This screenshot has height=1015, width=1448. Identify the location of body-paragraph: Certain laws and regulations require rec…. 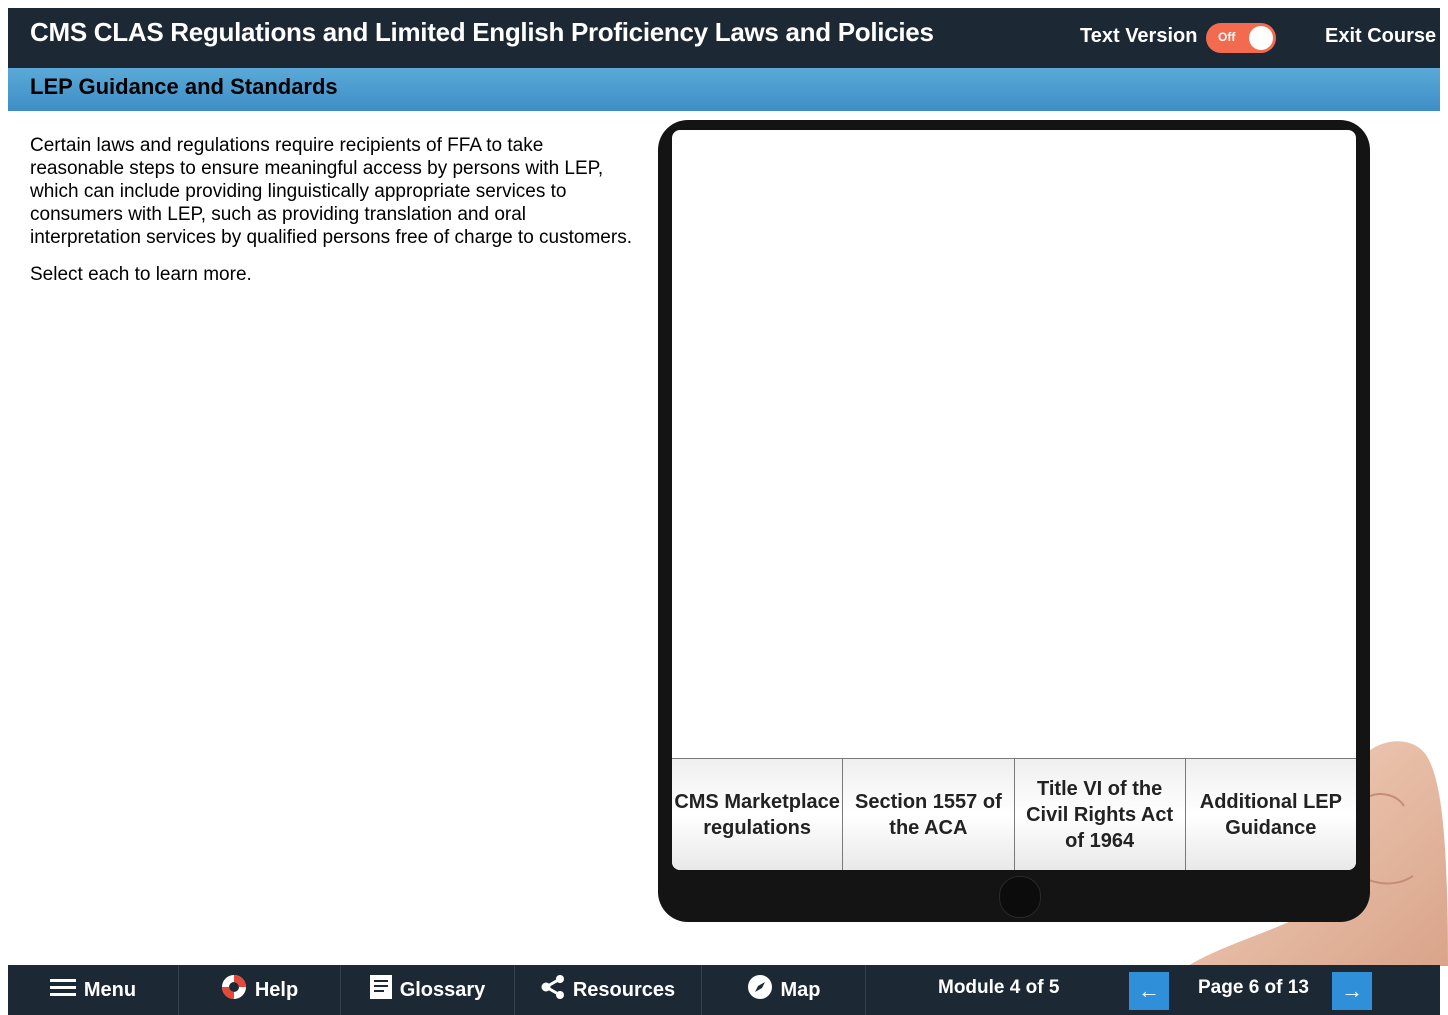
(331, 191).